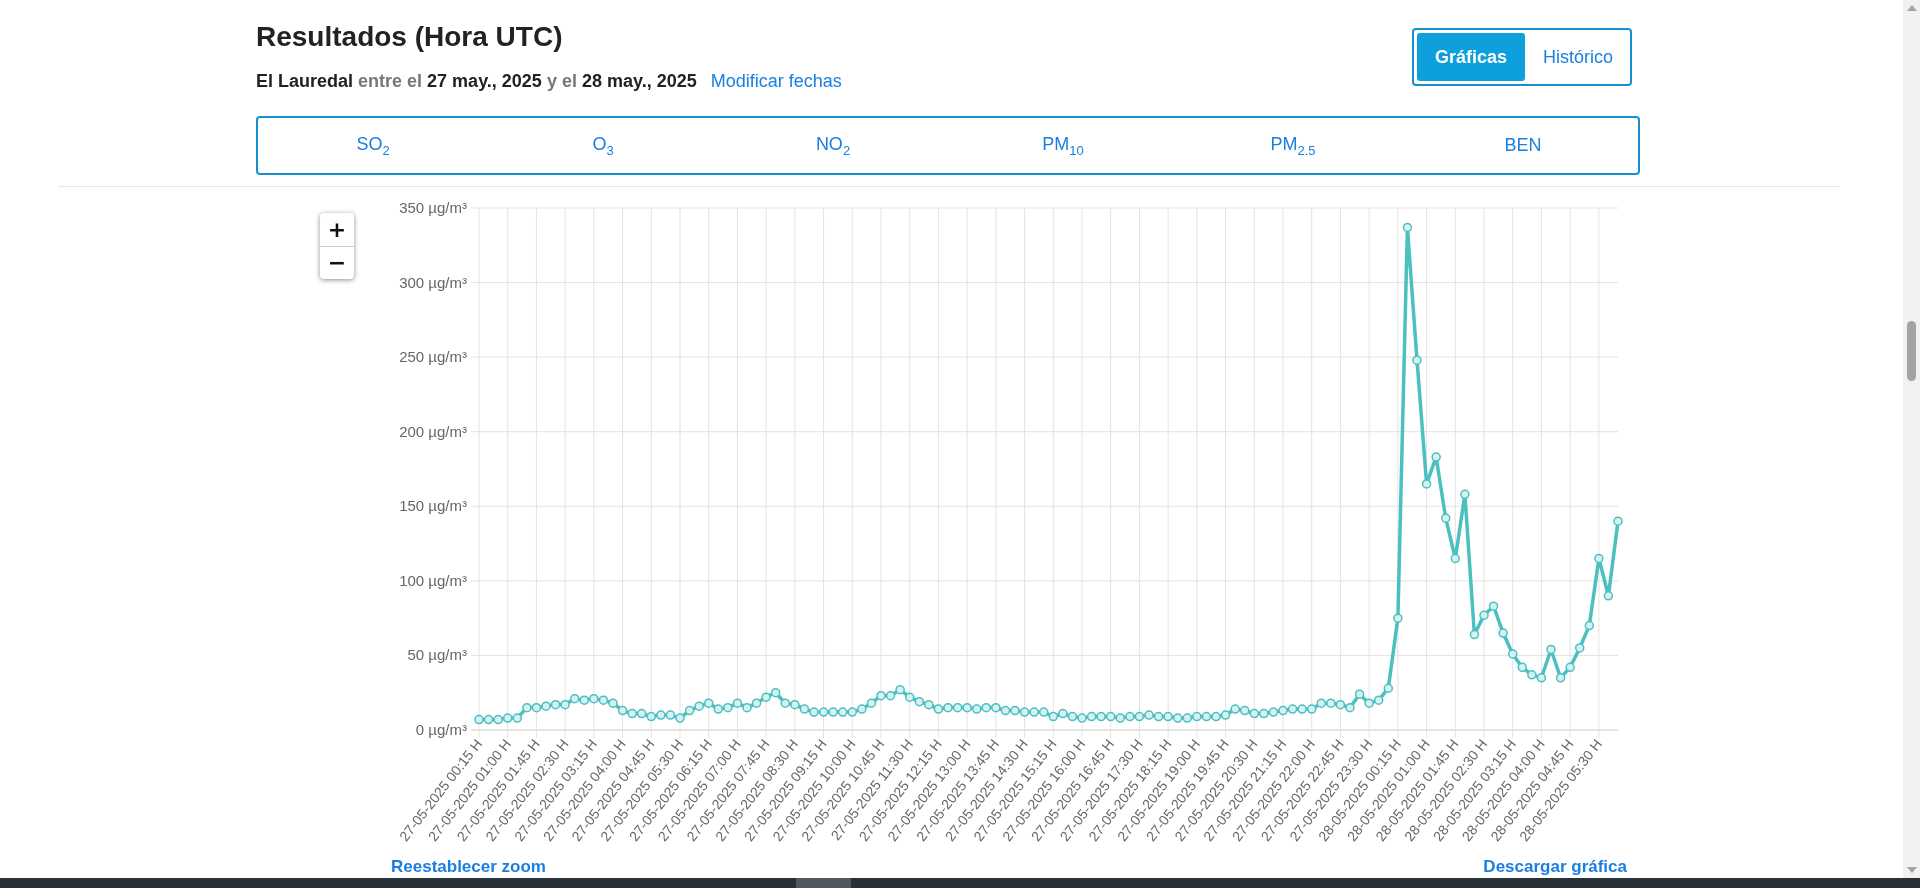 The width and height of the screenshot is (1920, 888). I want to click on scroll-thumb, so click(1911, 351).